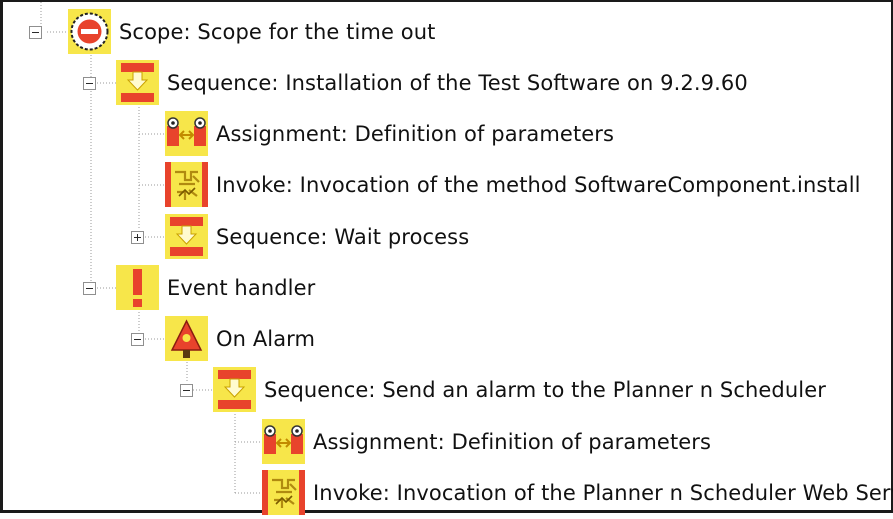  What do you see at coordinates (137, 237) in the screenshot?
I see `sequence-wait-expand-toggle` at bounding box center [137, 237].